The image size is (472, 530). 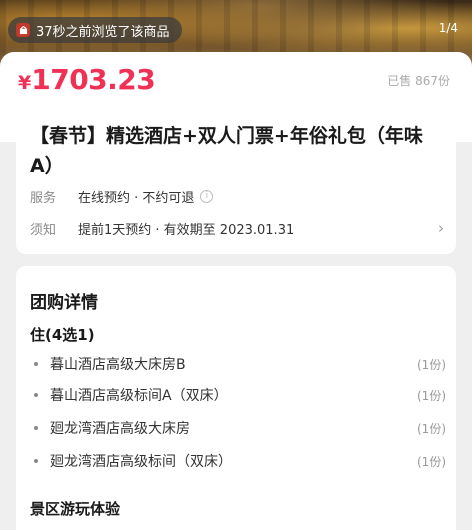 What do you see at coordinates (238, 428) in the screenshot?
I see `list-item: 廻龙湾酒店高级大床房 (1份)` at bounding box center [238, 428].